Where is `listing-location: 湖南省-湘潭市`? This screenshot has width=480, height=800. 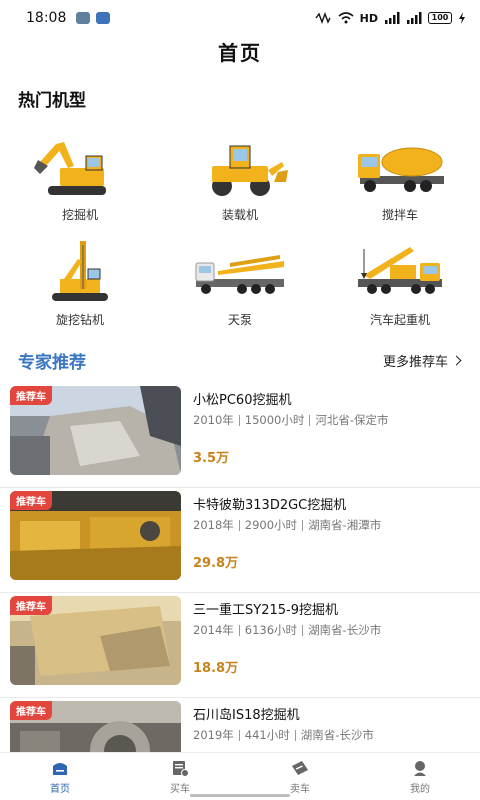 listing-location: 湖南省-湘潭市 is located at coordinates (345, 525).